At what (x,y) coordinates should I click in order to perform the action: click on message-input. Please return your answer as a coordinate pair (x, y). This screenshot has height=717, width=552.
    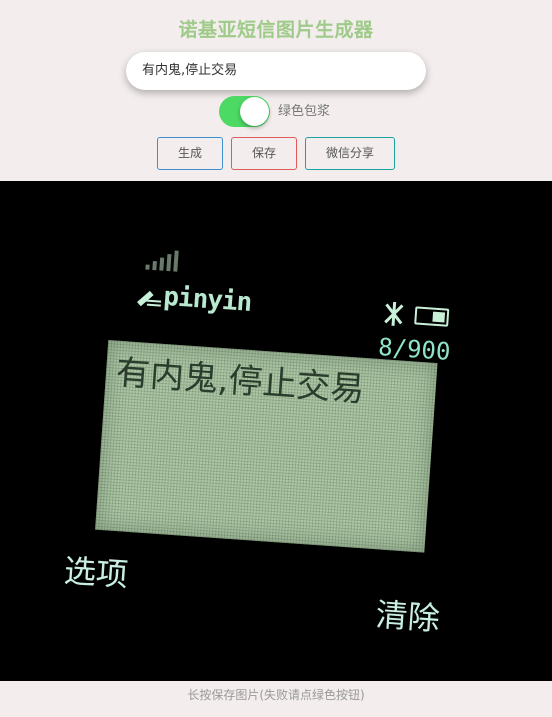
    Looking at the image, I should click on (276, 71).